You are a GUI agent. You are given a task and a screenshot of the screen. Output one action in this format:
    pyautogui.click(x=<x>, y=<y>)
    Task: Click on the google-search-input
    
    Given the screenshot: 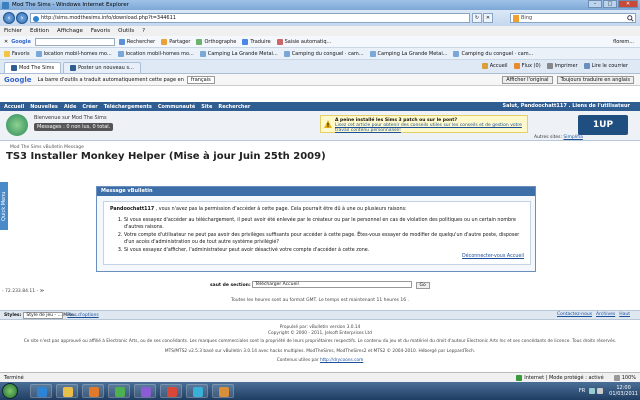 What is the action you would take?
    pyautogui.click(x=74, y=41)
    